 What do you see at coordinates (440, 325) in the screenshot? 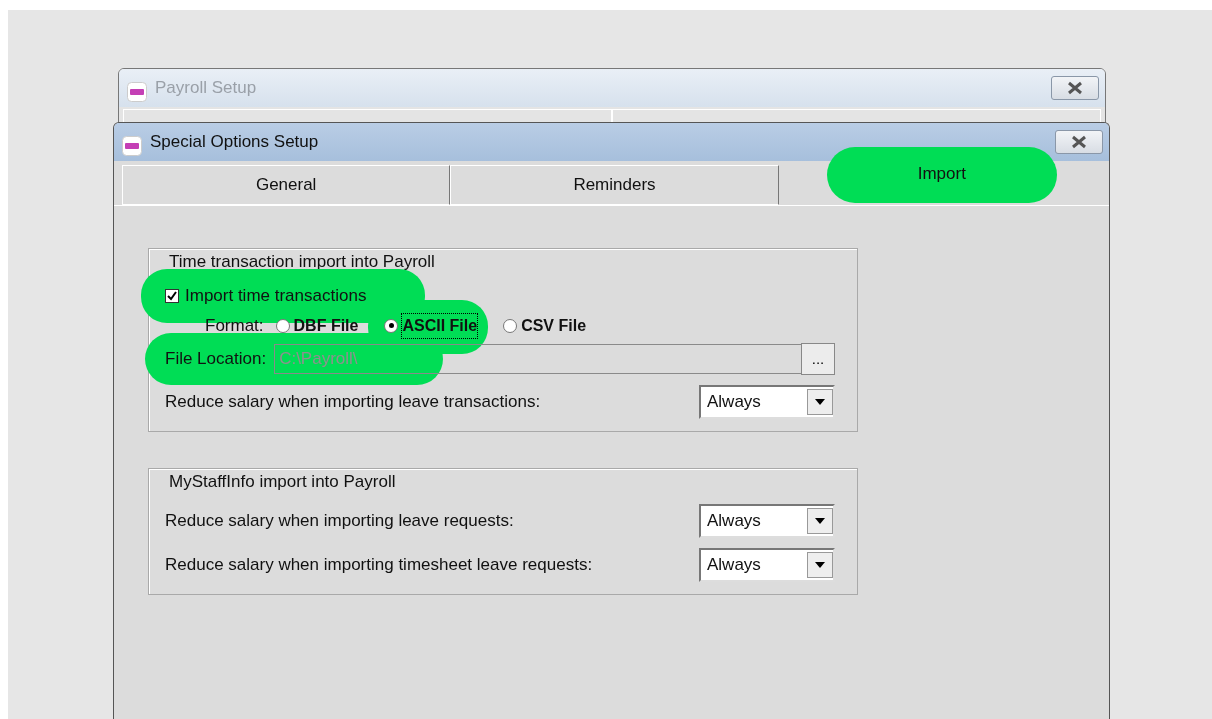
I see `radio-label: ASCII File` at bounding box center [440, 325].